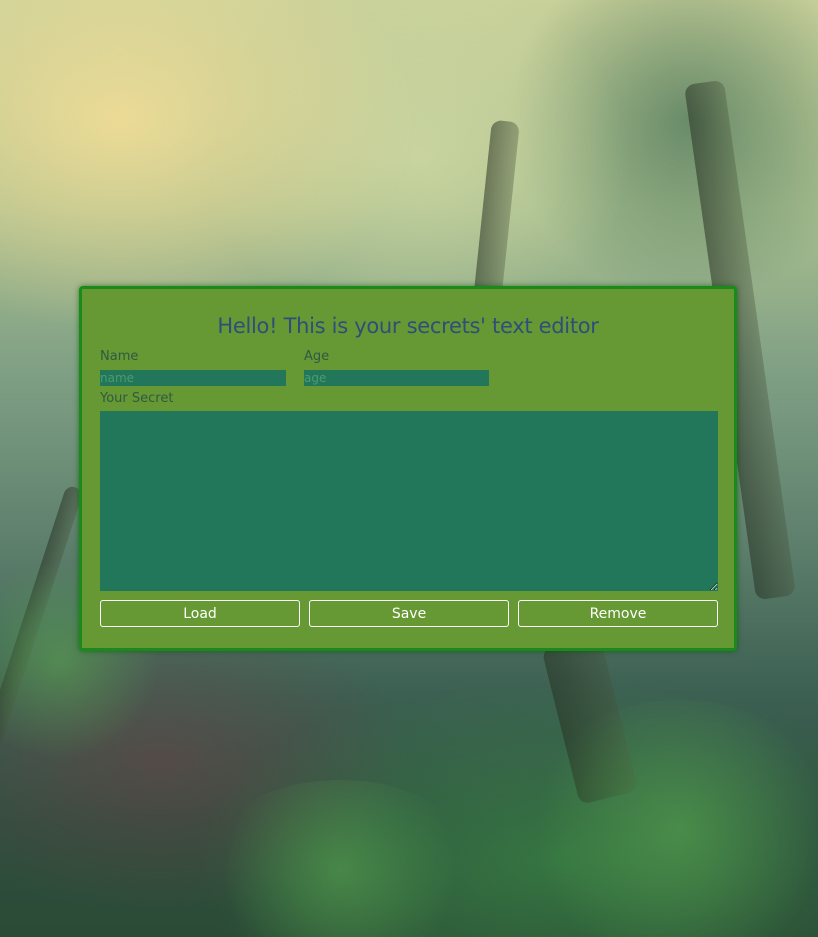 Image resolution: width=818 pixels, height=937 pixels. I want to click on secret-textarea, so click(409, 501).